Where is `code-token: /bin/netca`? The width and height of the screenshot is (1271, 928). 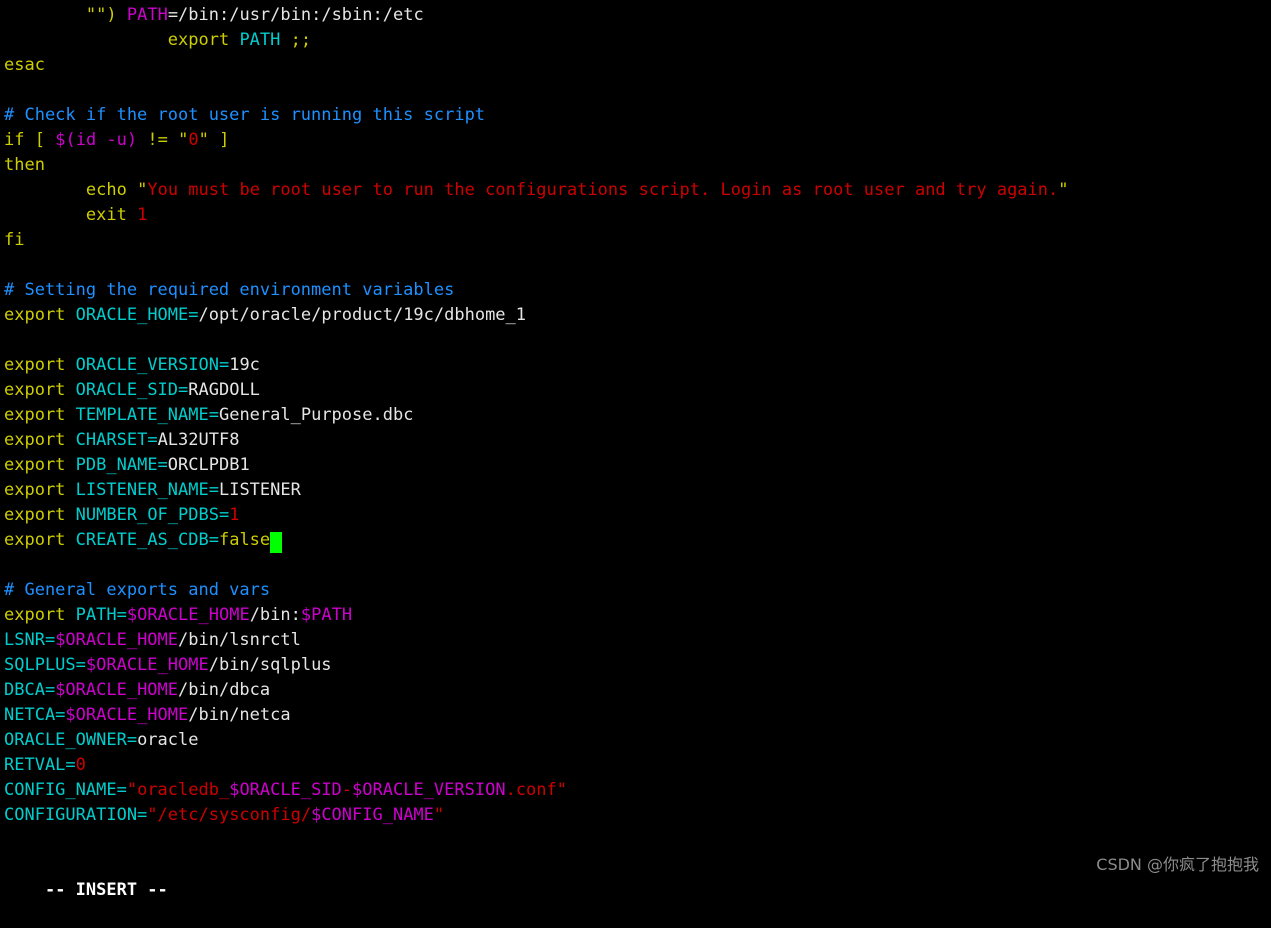
code-token: /bin/netca is located at coordinates (239, 715).